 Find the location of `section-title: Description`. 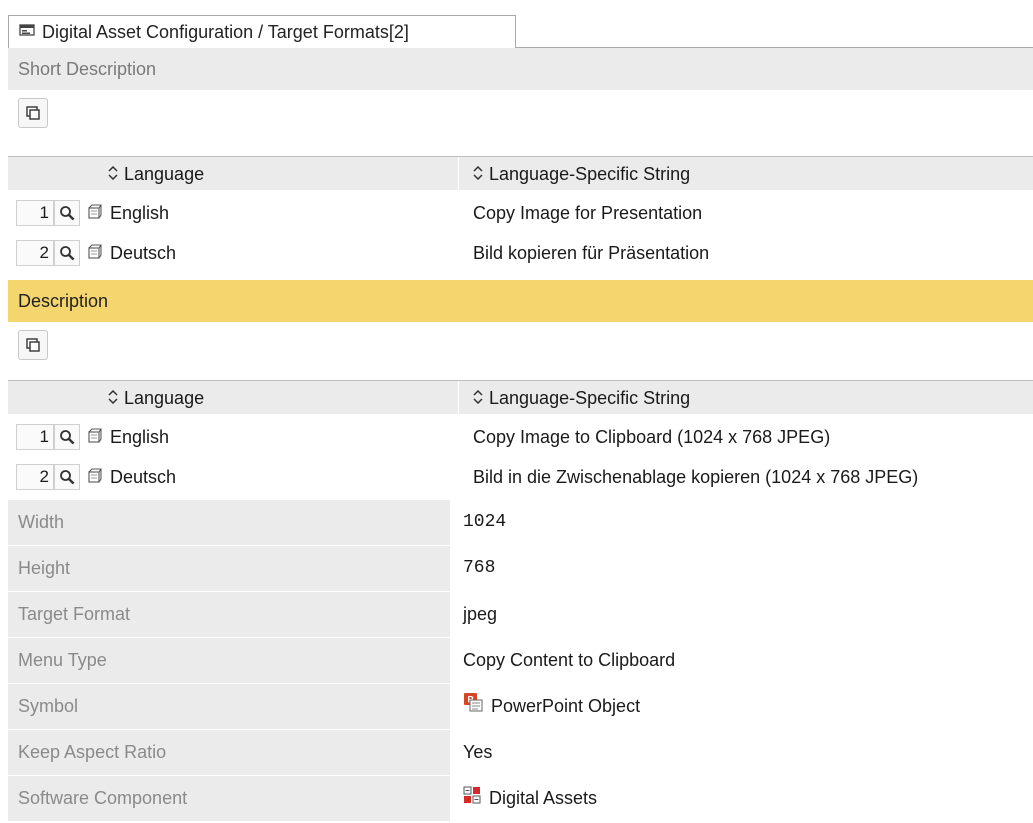

section-title: Description is located at coordinates (63, 300).